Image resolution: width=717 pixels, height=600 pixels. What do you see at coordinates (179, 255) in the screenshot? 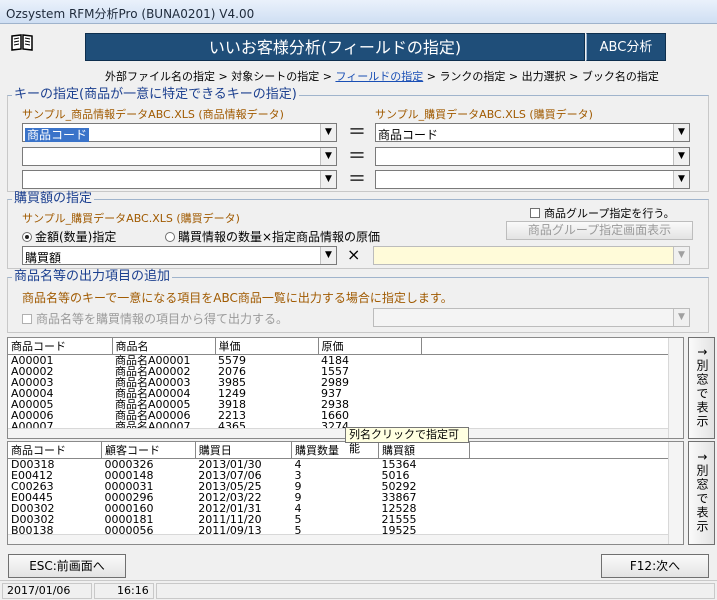
I see `amount-select: 購買額 ▼` at bounding box center [179, 255].